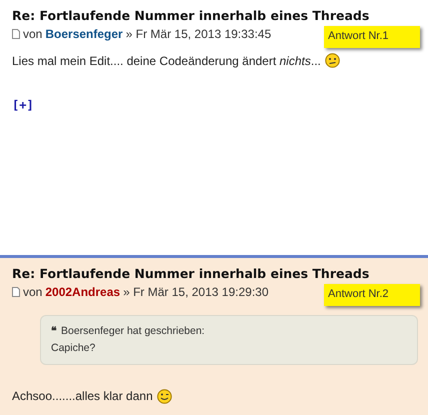 This screenshot has height=415, width=428. What do you see at coordinates (133, 331) in the screenshot?
I see `quote-cite: Boersenfeger hat geschrieben:` at bounding box center [133, 331].